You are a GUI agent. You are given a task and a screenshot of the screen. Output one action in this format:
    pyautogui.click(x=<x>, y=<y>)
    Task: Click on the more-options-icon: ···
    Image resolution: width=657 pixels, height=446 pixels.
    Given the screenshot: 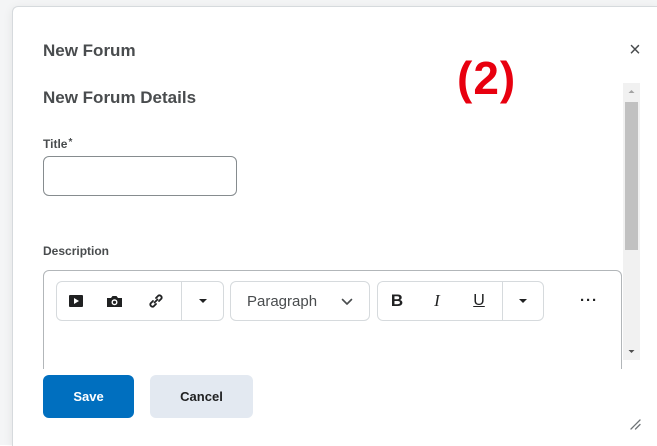 What is the action you would take?
    pyautogui.click(x=589, y=300)
    